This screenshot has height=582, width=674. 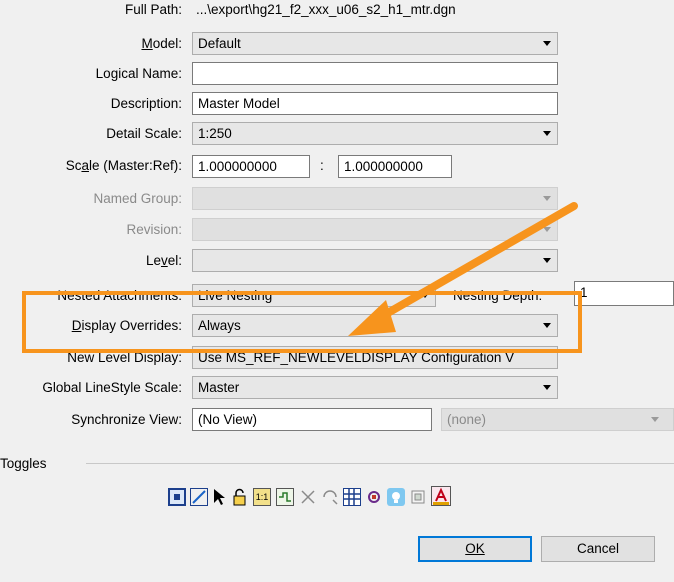 I want to click on annotation-arrow, so click(x=463, y=269).